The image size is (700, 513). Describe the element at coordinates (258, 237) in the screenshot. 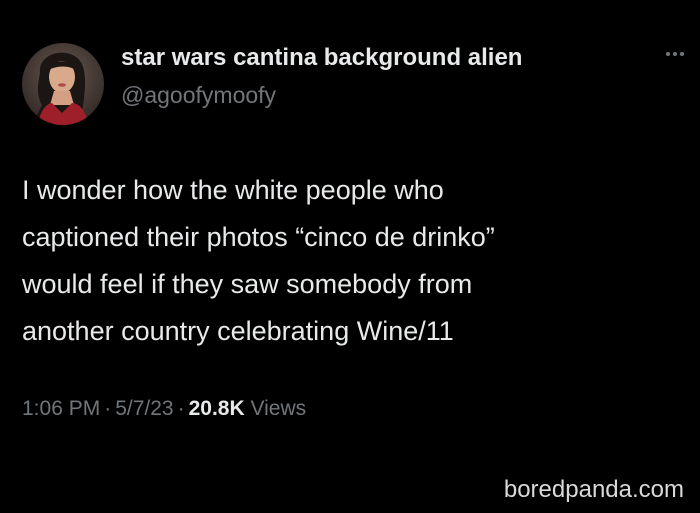

I see `tweet-text-line: captioned their photos “cinco de drinko”` at that location.